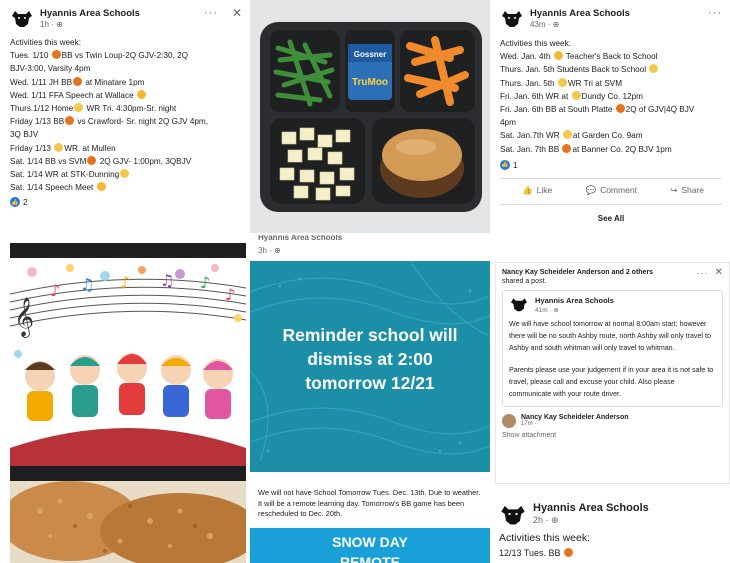 The image size is (730, 563). What do you see at coordinates (128, 365) in the screenshot?
I see `singing-children-image: 𝄞 ♪ ♫ ♪ ♫ ♪ ♪` at bounding box center [128, 365].